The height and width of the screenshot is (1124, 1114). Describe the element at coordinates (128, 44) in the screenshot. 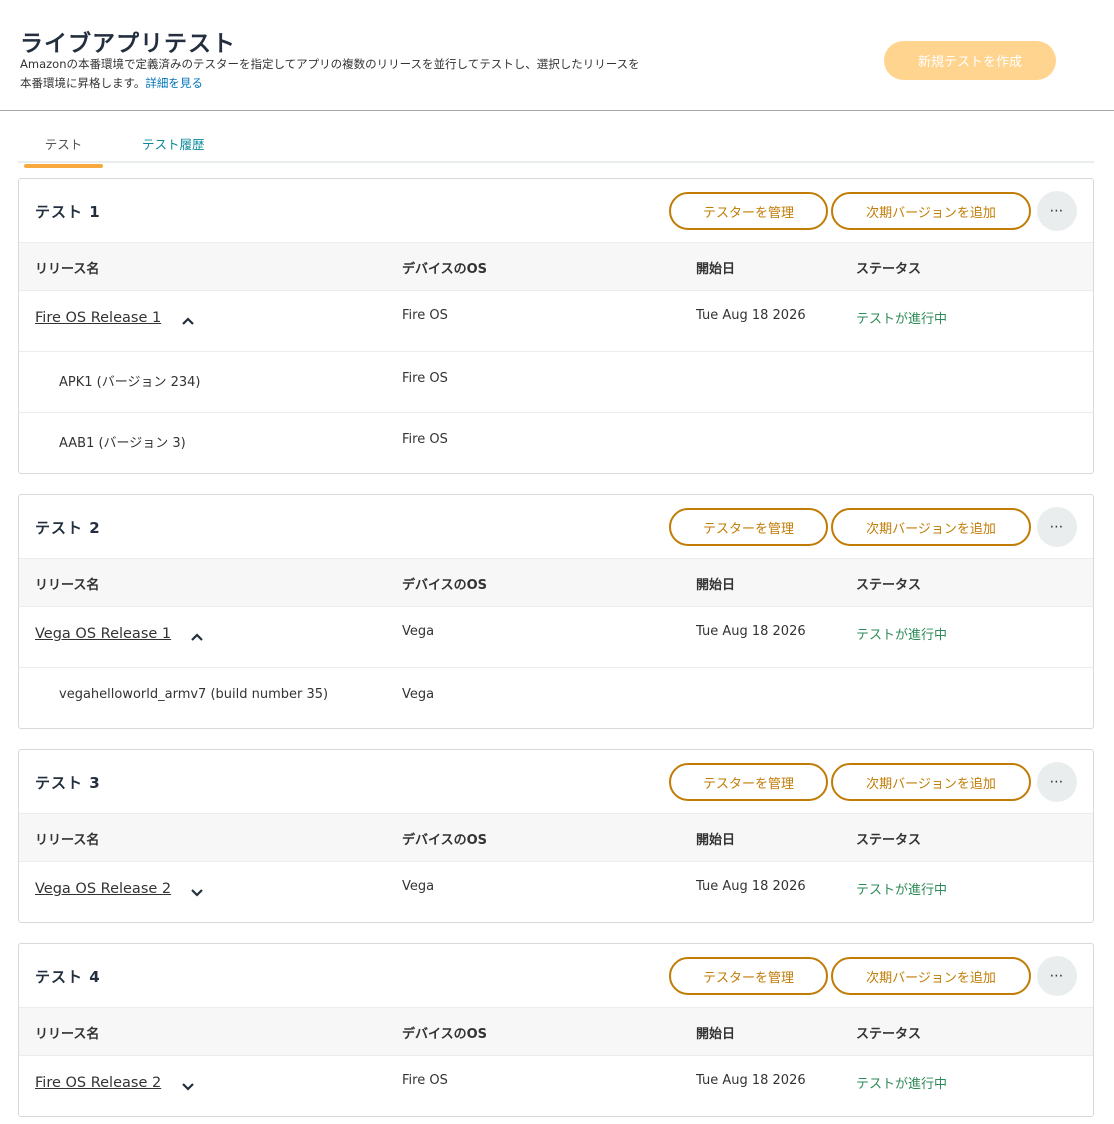

I see `page-title: ライブアプリテスト` at that location.